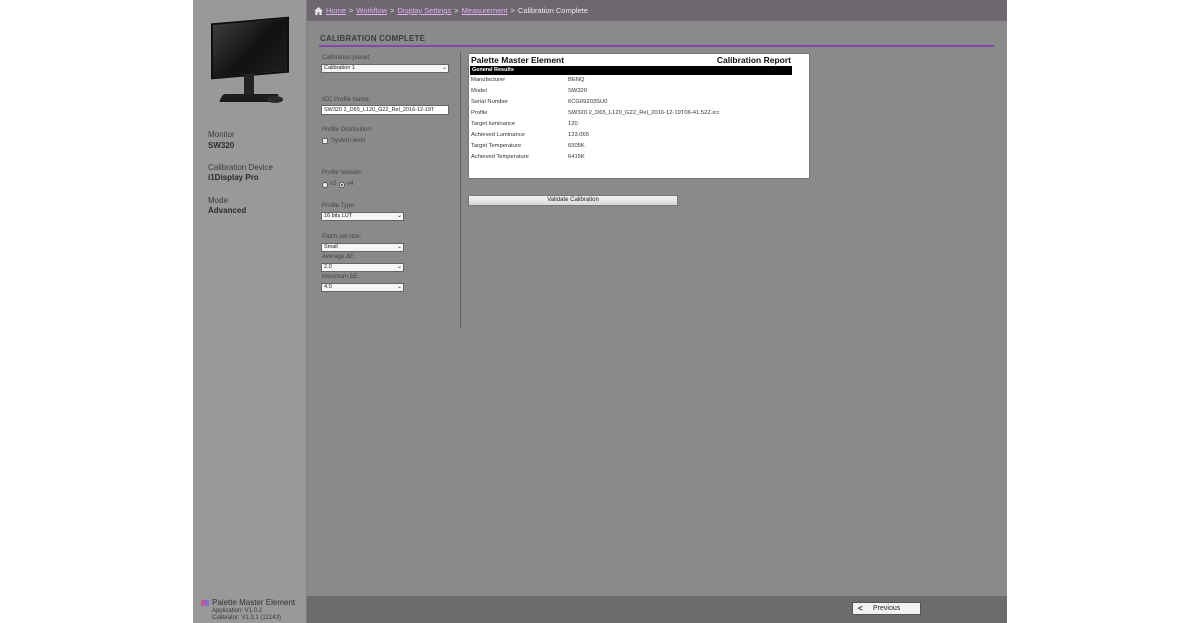 Image resolution: width=1200 pixels, height=623 pixels. Describe the element at coordinates (339, 68) in the screenshot. I see `preset-value: Calibration 1` at that location.